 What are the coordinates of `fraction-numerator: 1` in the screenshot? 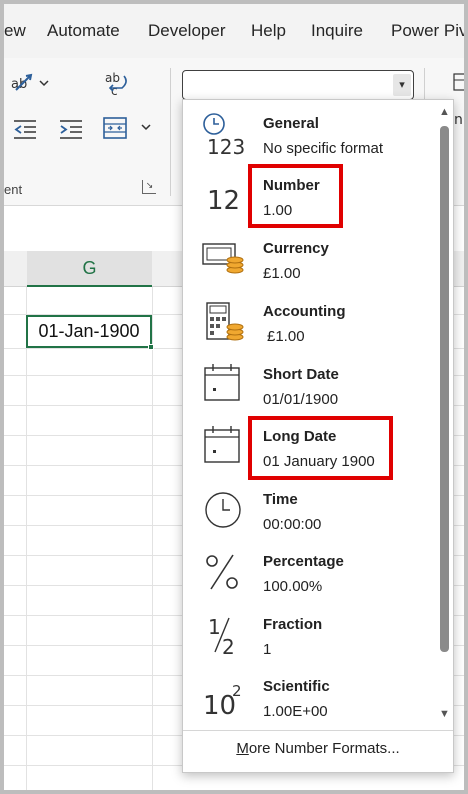 It's located at (214, 627).